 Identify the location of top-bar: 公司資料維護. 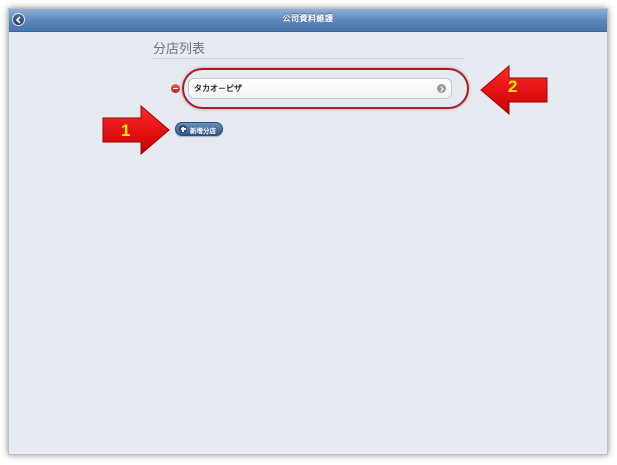
(308, 20).